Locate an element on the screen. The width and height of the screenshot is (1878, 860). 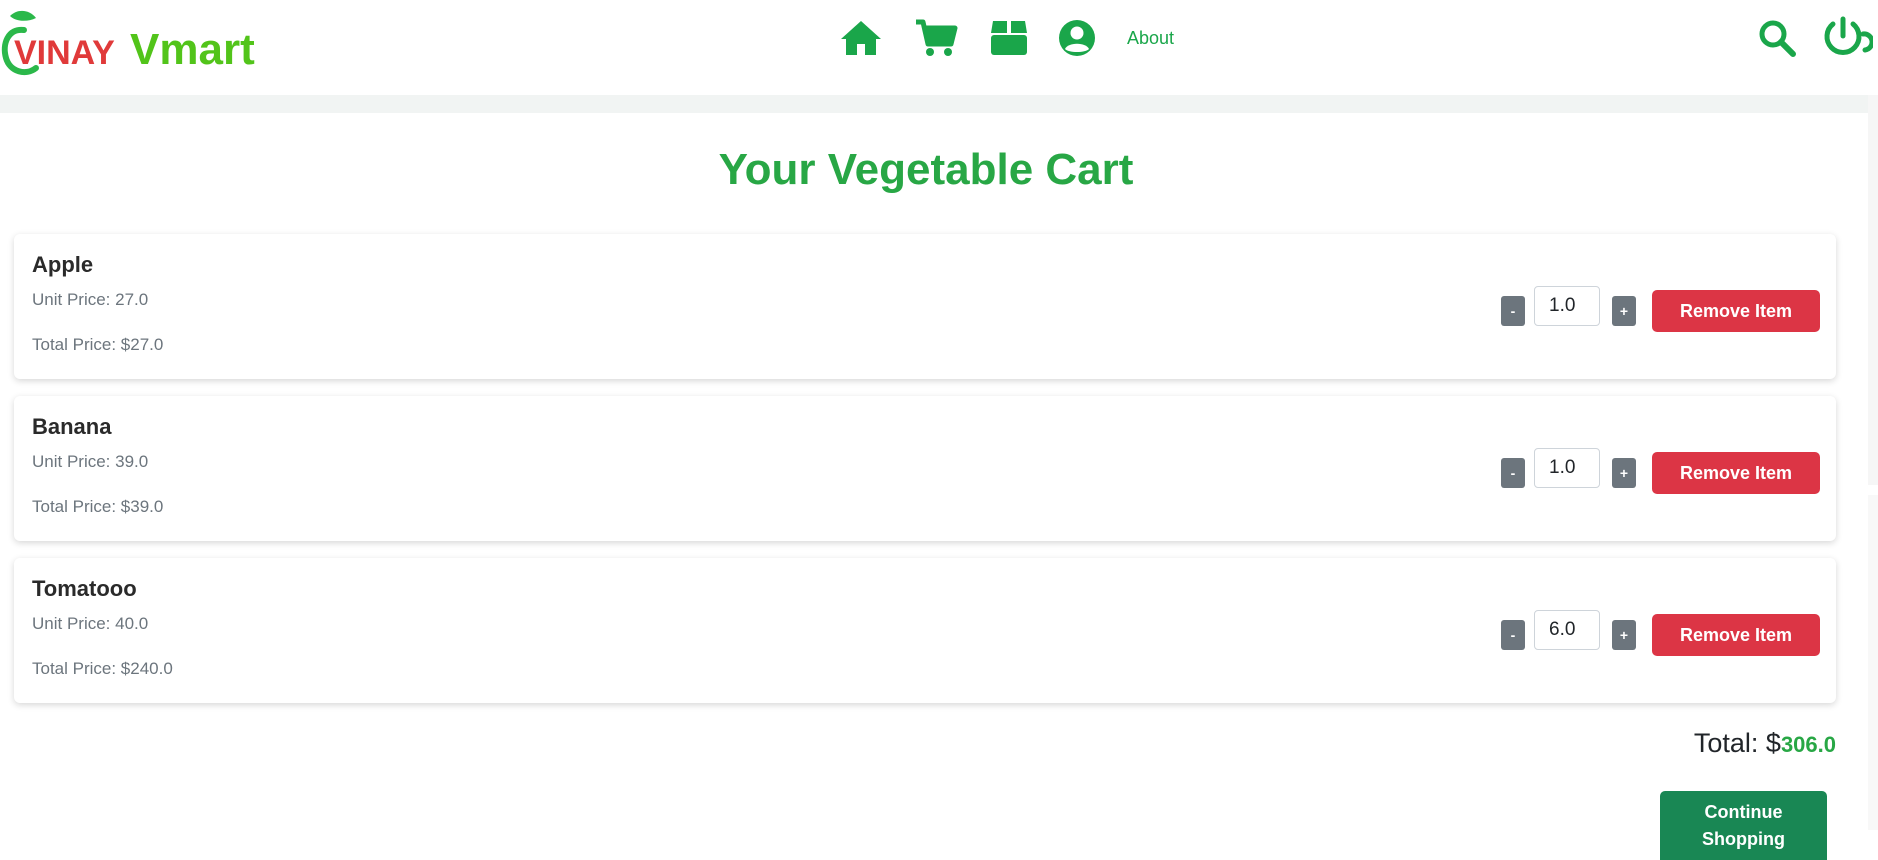
item-unit-price: Unit Price: 39.0 is located at coordinates (90, 461).